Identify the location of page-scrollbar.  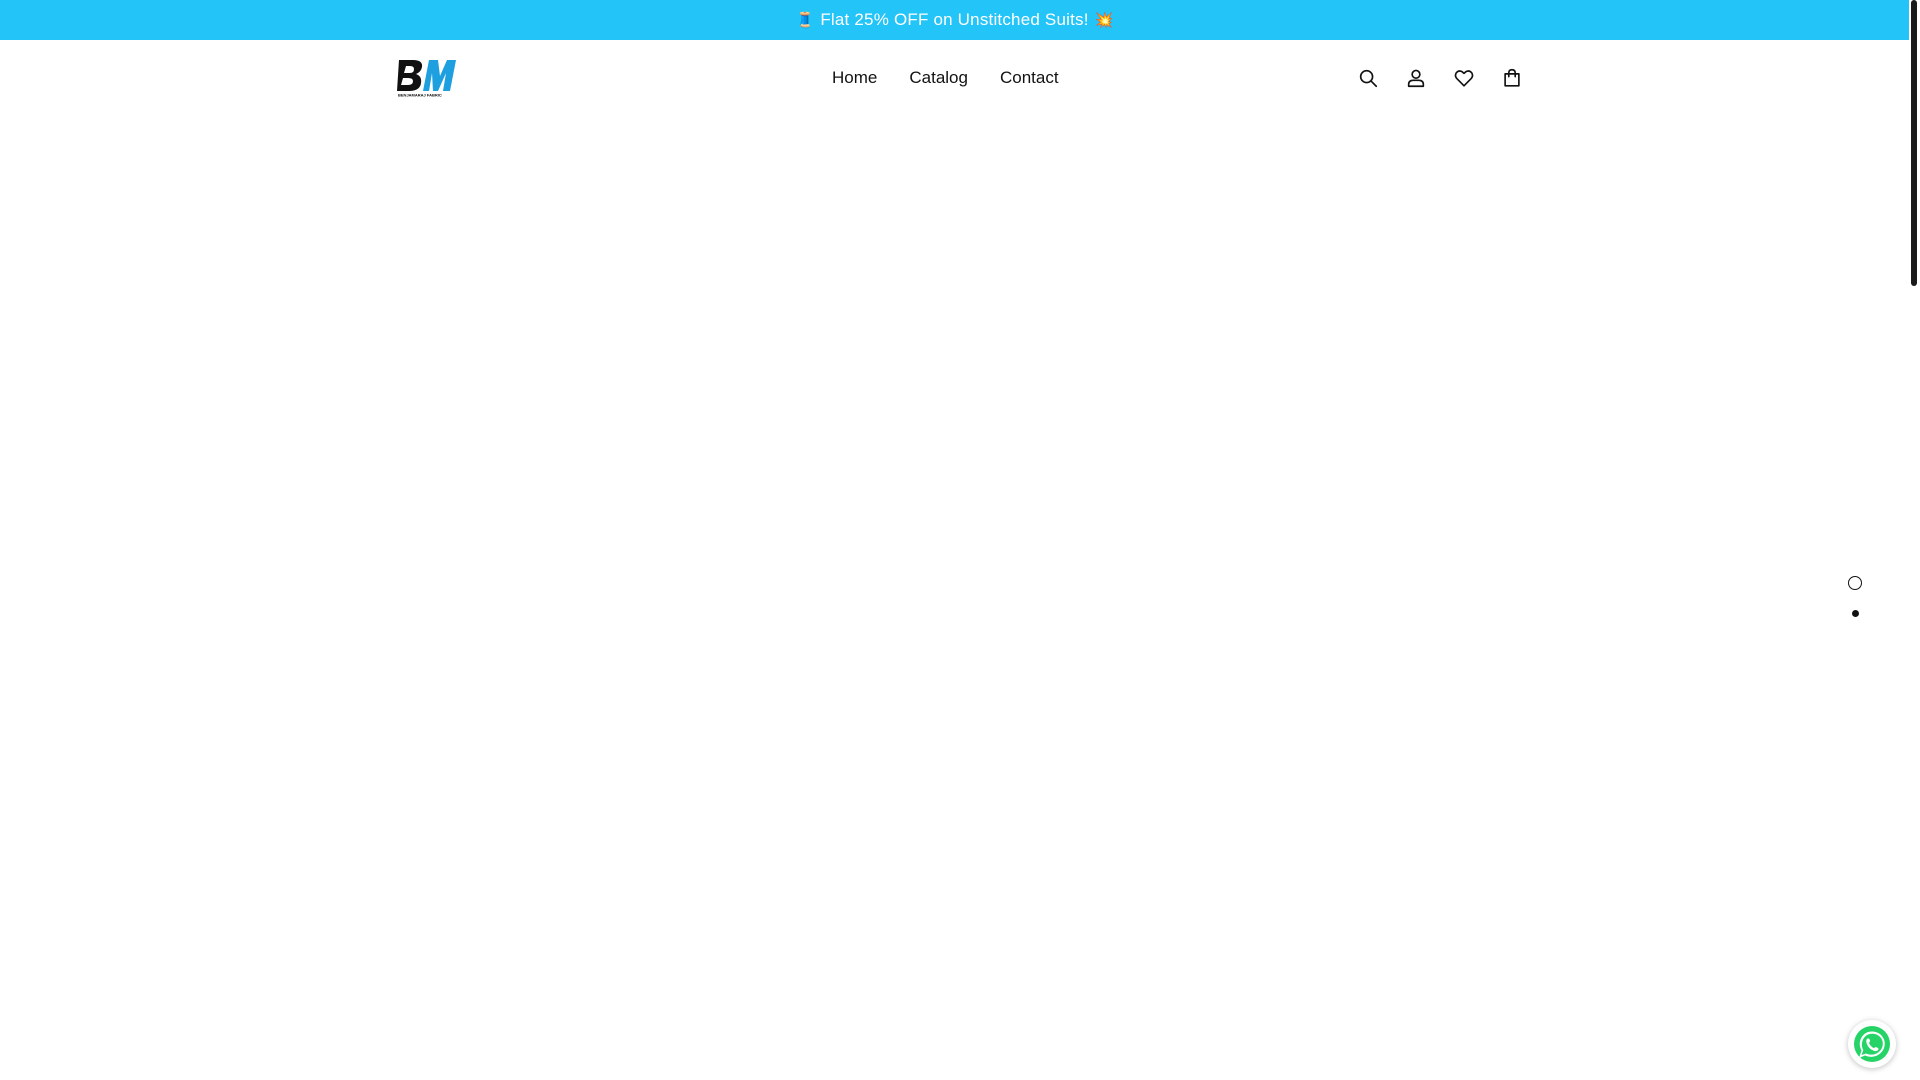
(1914, 540).